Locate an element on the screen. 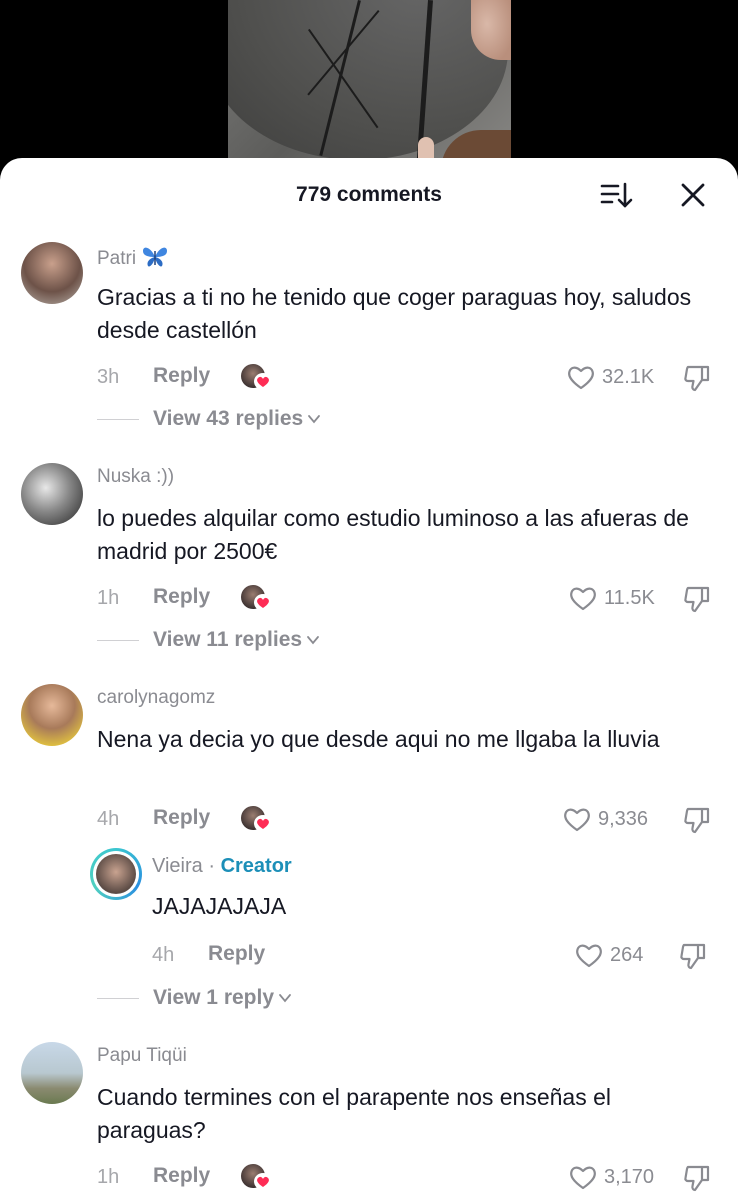 The height and width of the screenshot is (1200, 738). creator-badge: Creator is located at coordinates (256, 866).